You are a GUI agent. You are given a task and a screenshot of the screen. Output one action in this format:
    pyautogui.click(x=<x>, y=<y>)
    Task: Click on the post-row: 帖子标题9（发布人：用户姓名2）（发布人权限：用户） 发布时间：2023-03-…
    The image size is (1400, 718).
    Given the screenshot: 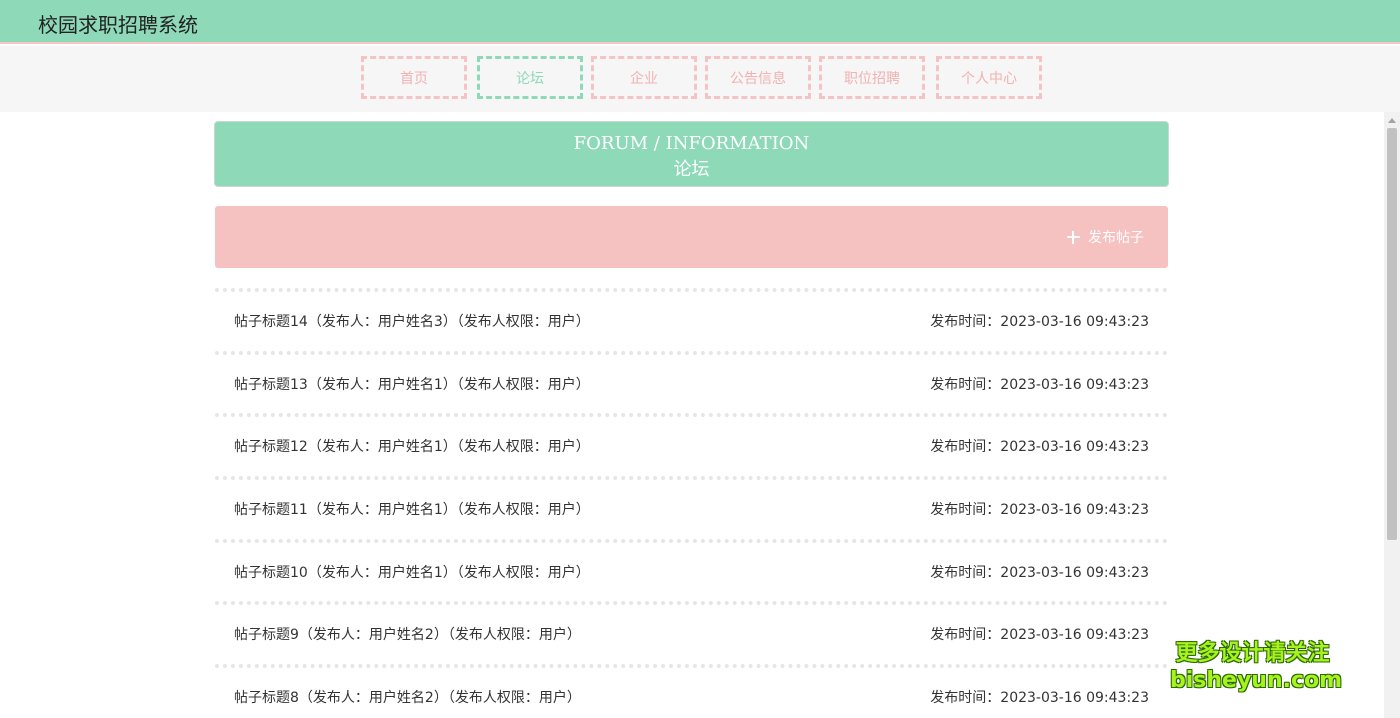 What is the action you would take?
    pyautogui.click(x=691, y=632)
    